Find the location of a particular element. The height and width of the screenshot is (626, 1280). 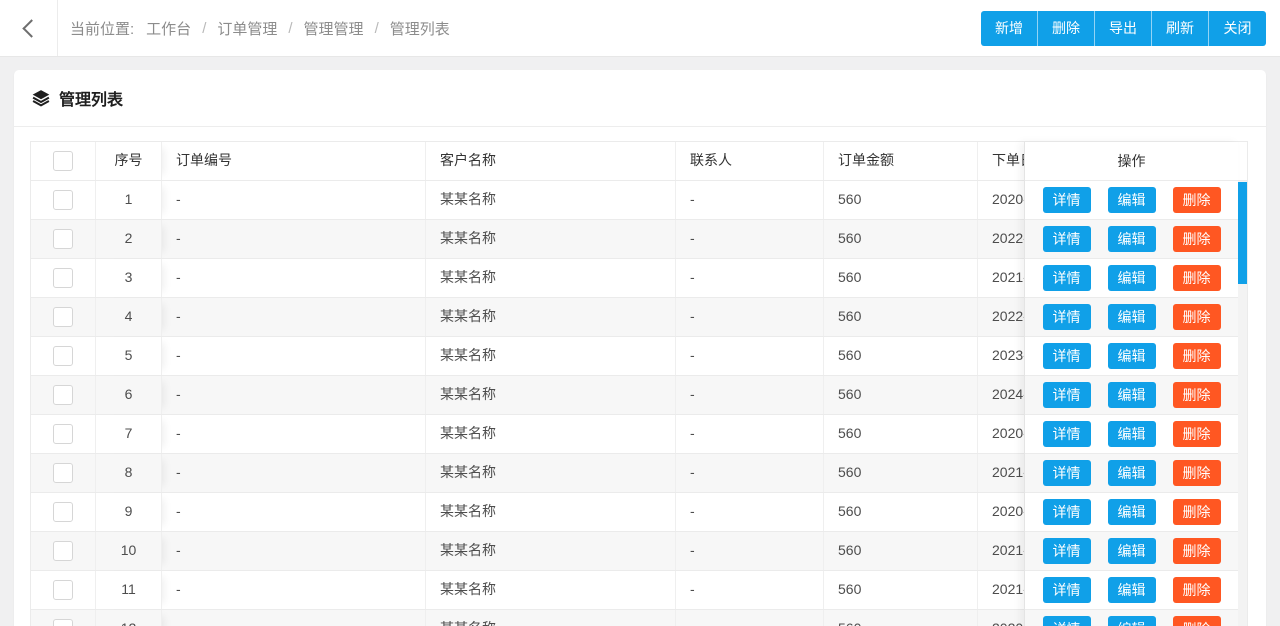

topbar: 当前位置: 工作台 / 订单管理 / 管理管理 / 管理列表 新增 删除 导出 刷新 关闭 is located at coordinates (640, 28).